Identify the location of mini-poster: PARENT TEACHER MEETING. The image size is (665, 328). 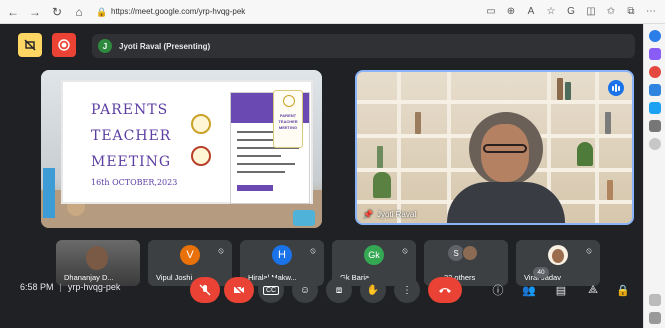
(288, 119).